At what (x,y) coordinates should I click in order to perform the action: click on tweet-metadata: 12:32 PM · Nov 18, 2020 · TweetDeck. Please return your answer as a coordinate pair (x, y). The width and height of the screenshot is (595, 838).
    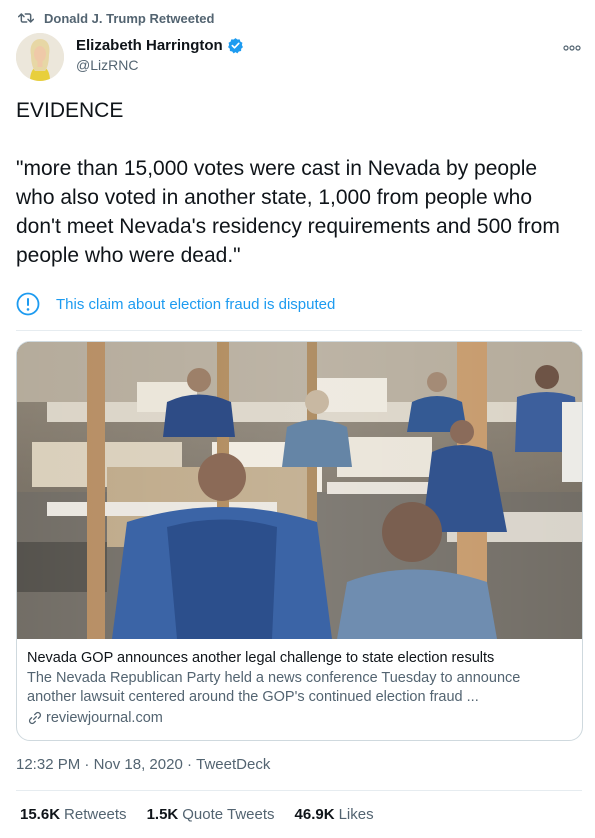
    Looking at the image, I should click on (143, 764).